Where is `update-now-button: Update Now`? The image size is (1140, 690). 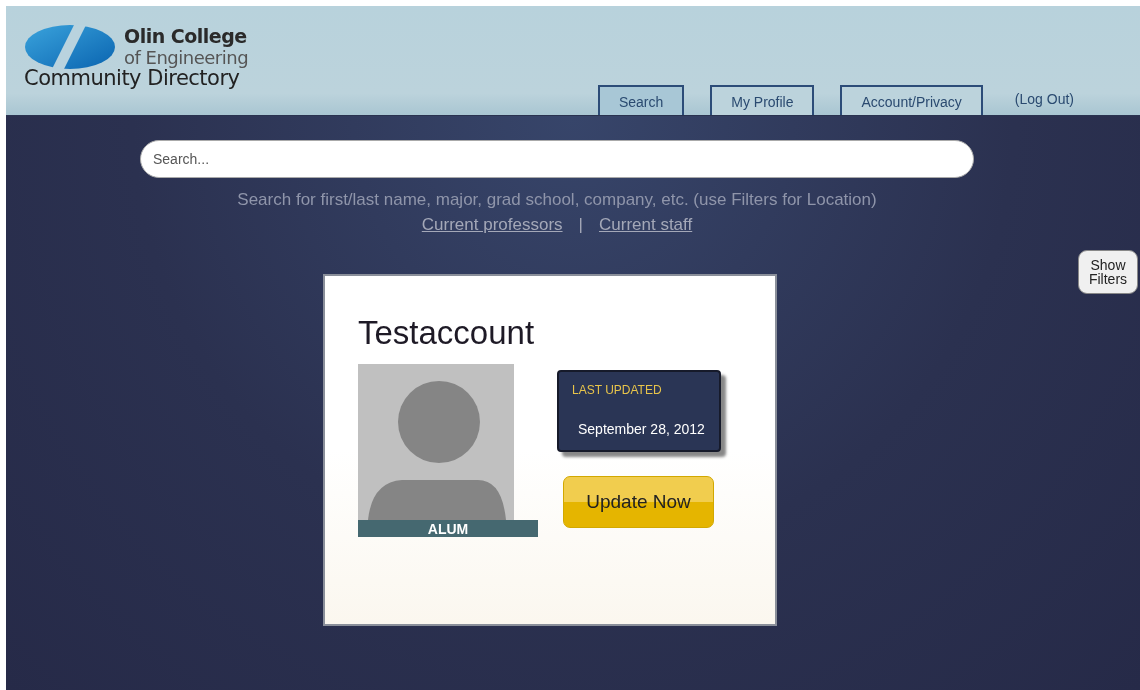 update-now-button: Update Now is located at coordinates (638, 502).